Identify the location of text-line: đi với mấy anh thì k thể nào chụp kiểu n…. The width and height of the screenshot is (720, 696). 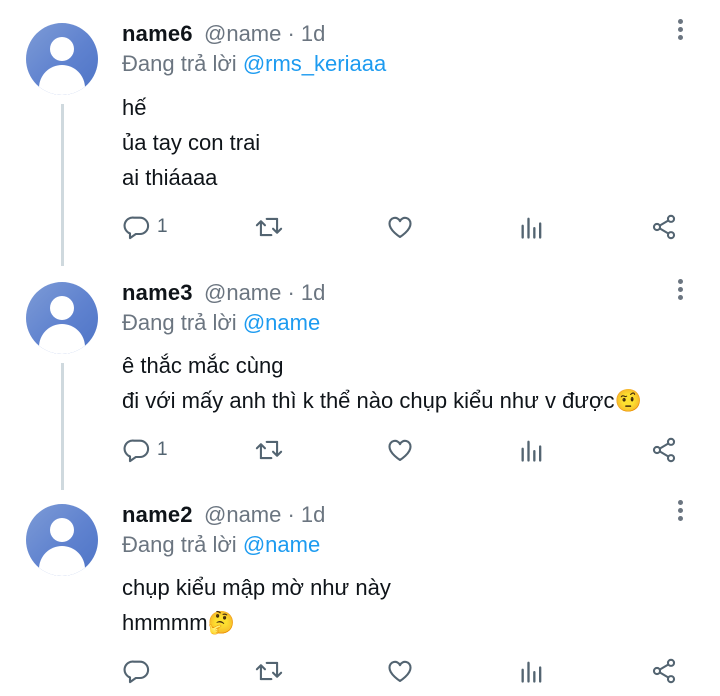
(382, 400).